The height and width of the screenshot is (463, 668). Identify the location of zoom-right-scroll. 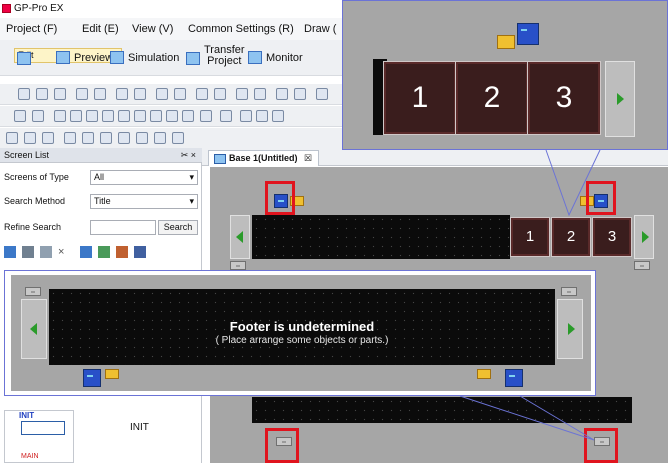
(620, 99).